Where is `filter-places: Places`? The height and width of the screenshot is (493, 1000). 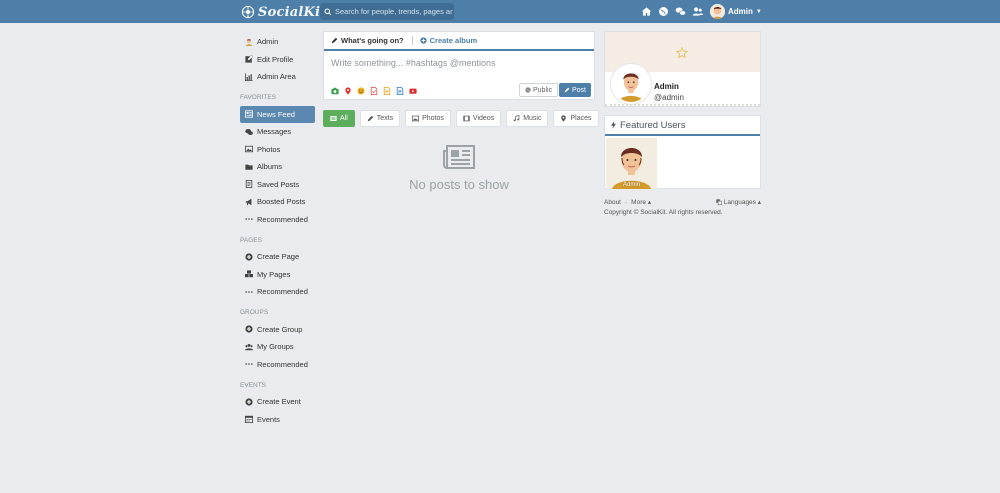 filter-places: Places is located at coordinates (576, 118).